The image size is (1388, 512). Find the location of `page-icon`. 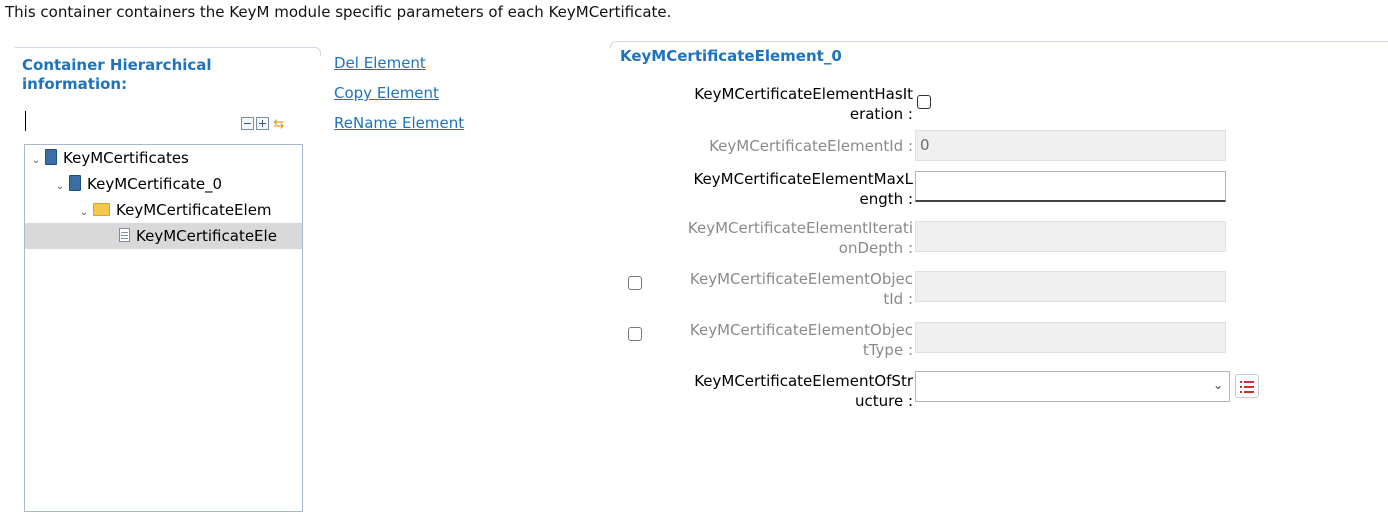

page-icon is located at coordinates (124, 235).